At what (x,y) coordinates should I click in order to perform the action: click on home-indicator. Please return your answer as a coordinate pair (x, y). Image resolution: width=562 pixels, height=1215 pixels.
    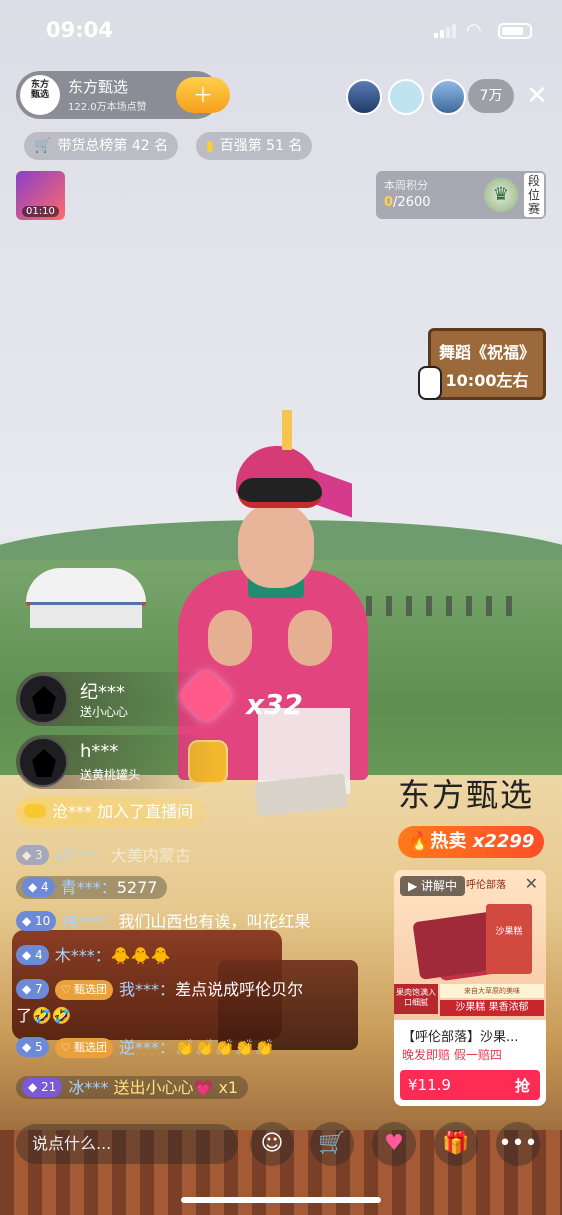
    Looking at the image, I should click on (281, 1200).